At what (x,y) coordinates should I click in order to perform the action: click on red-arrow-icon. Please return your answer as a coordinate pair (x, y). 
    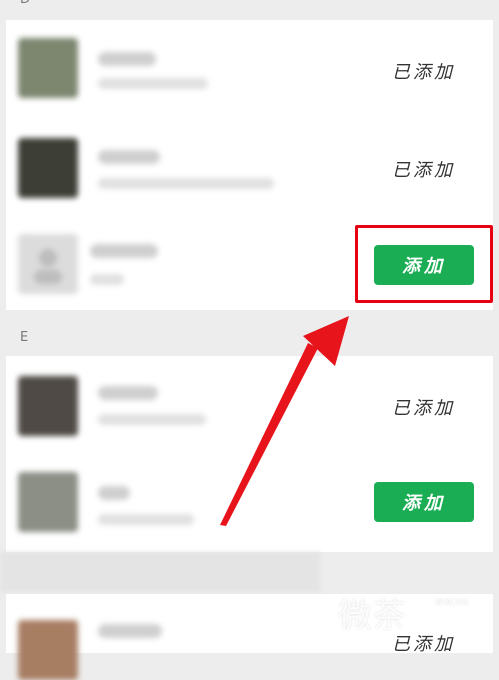
    Looking at the image, I should click on (284, 421).